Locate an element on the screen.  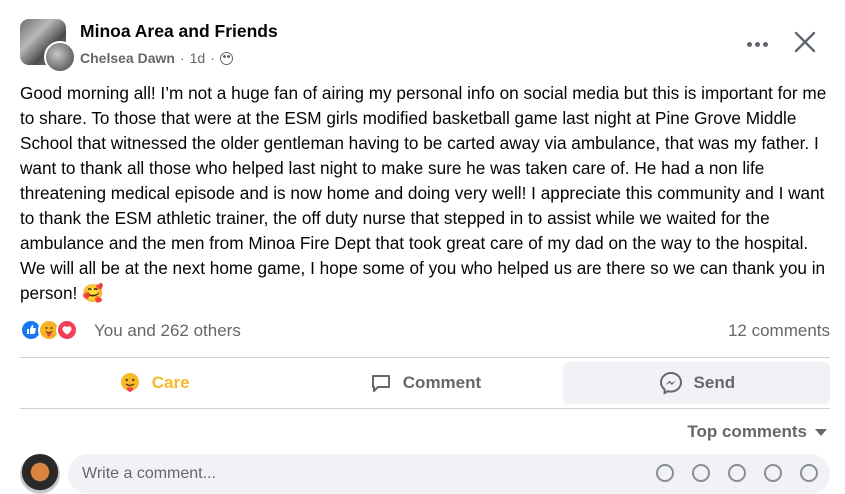
care-reaction-button: Care is located at coordinates (153, 383).